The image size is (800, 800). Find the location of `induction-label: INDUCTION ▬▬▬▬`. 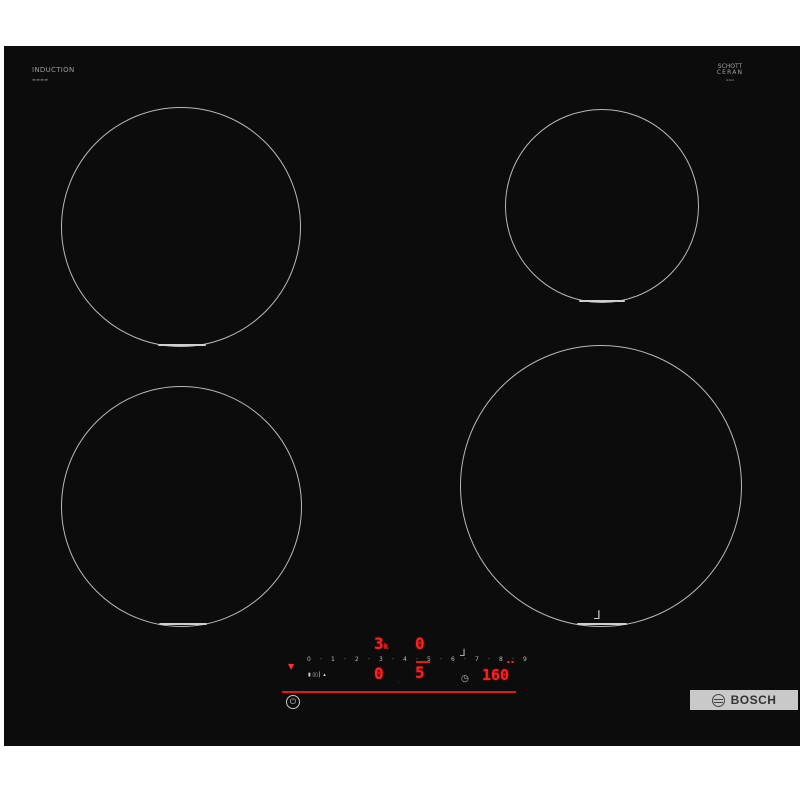

induction-label: INDUCTION ▬▬▬▬ is located at coordinates (53, 74).